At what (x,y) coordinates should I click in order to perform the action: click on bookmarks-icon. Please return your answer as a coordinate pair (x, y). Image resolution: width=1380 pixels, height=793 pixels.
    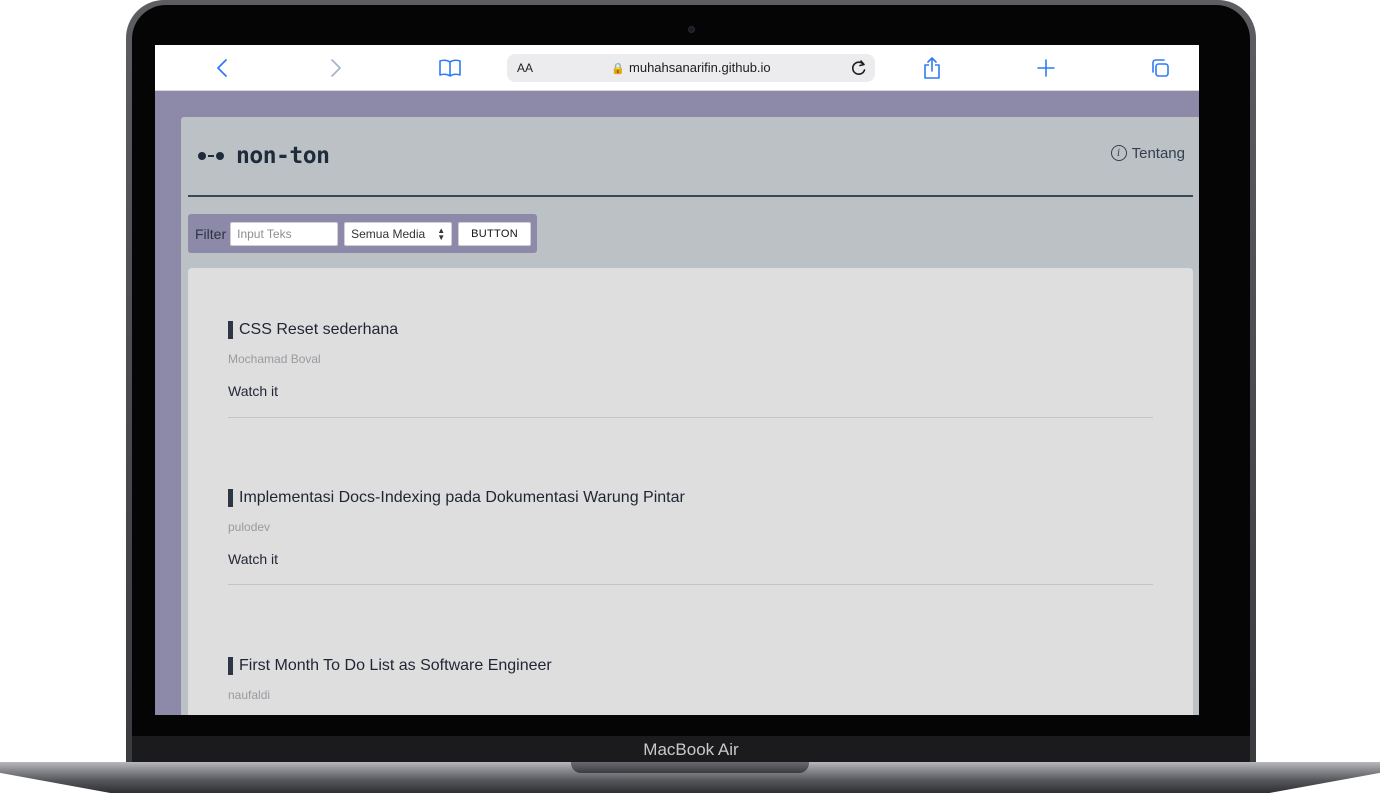
    Looking at the image, I should click on (450, 68).